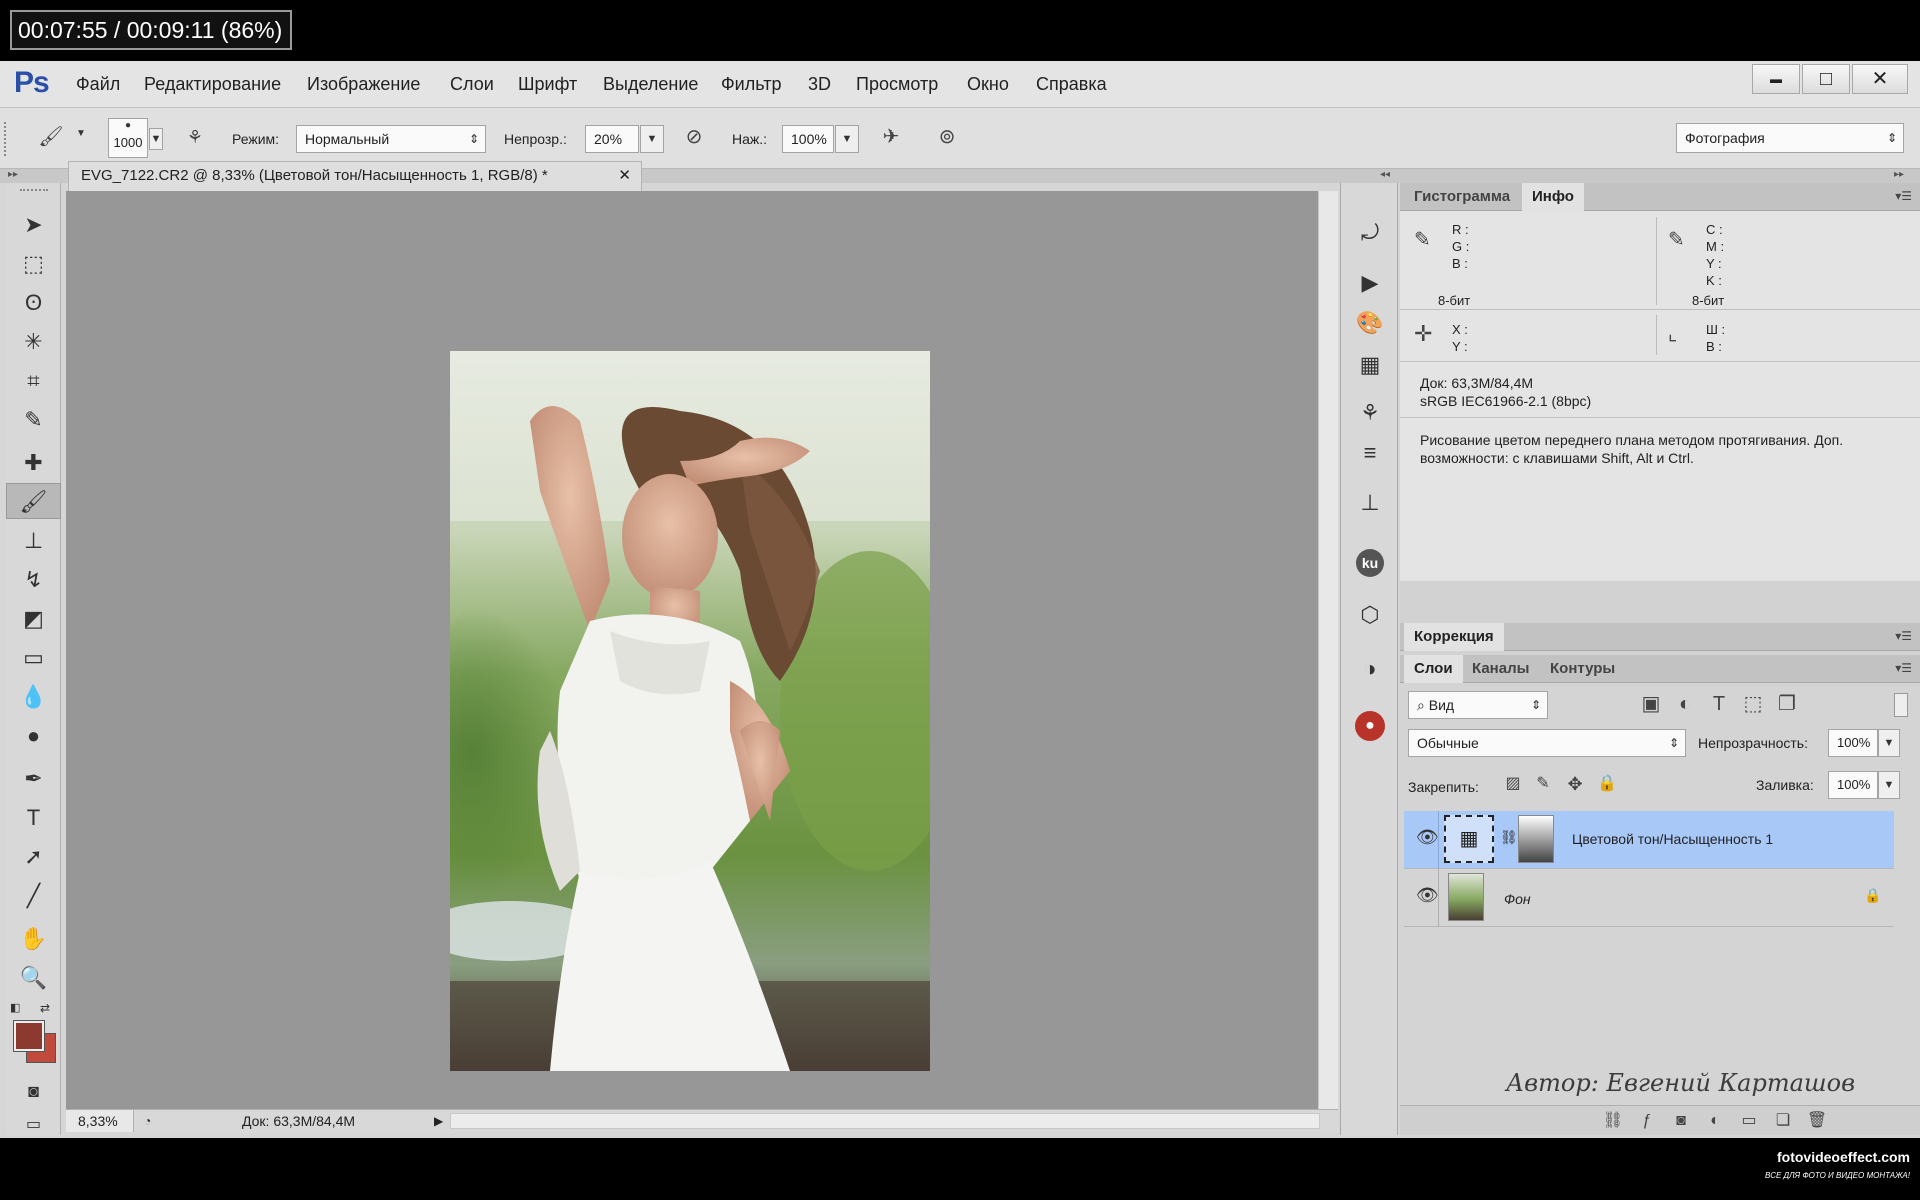 The height and width of the screenshot is (1200, 1920). Describe the element at coordinates (1454, 637) in the screenshot. I see `tab-adjustments: Коррекция` at that location.